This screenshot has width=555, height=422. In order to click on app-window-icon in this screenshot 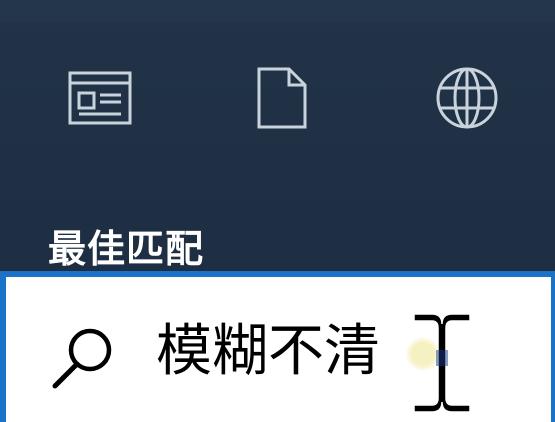, I will do `click(100, 97)`.